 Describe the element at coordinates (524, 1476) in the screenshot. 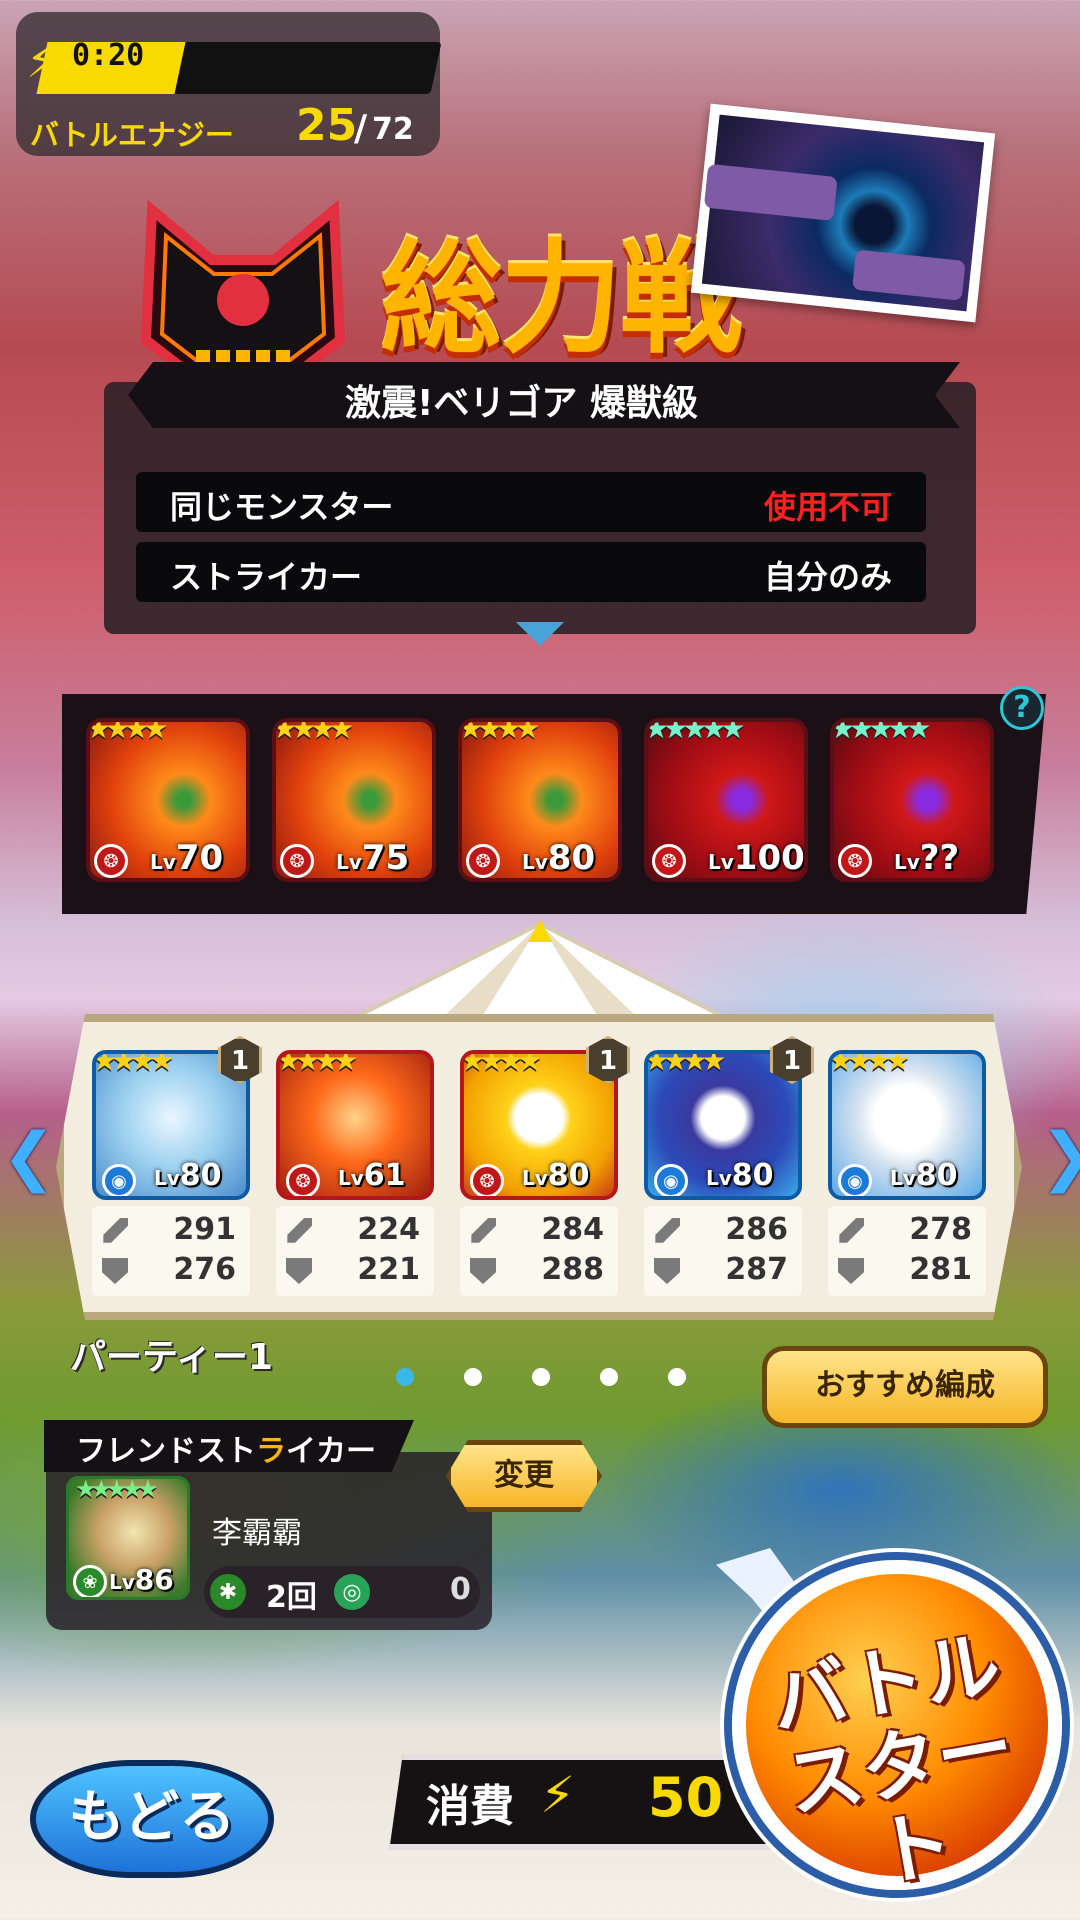

I see `change-friend-button: 変更` at that location.